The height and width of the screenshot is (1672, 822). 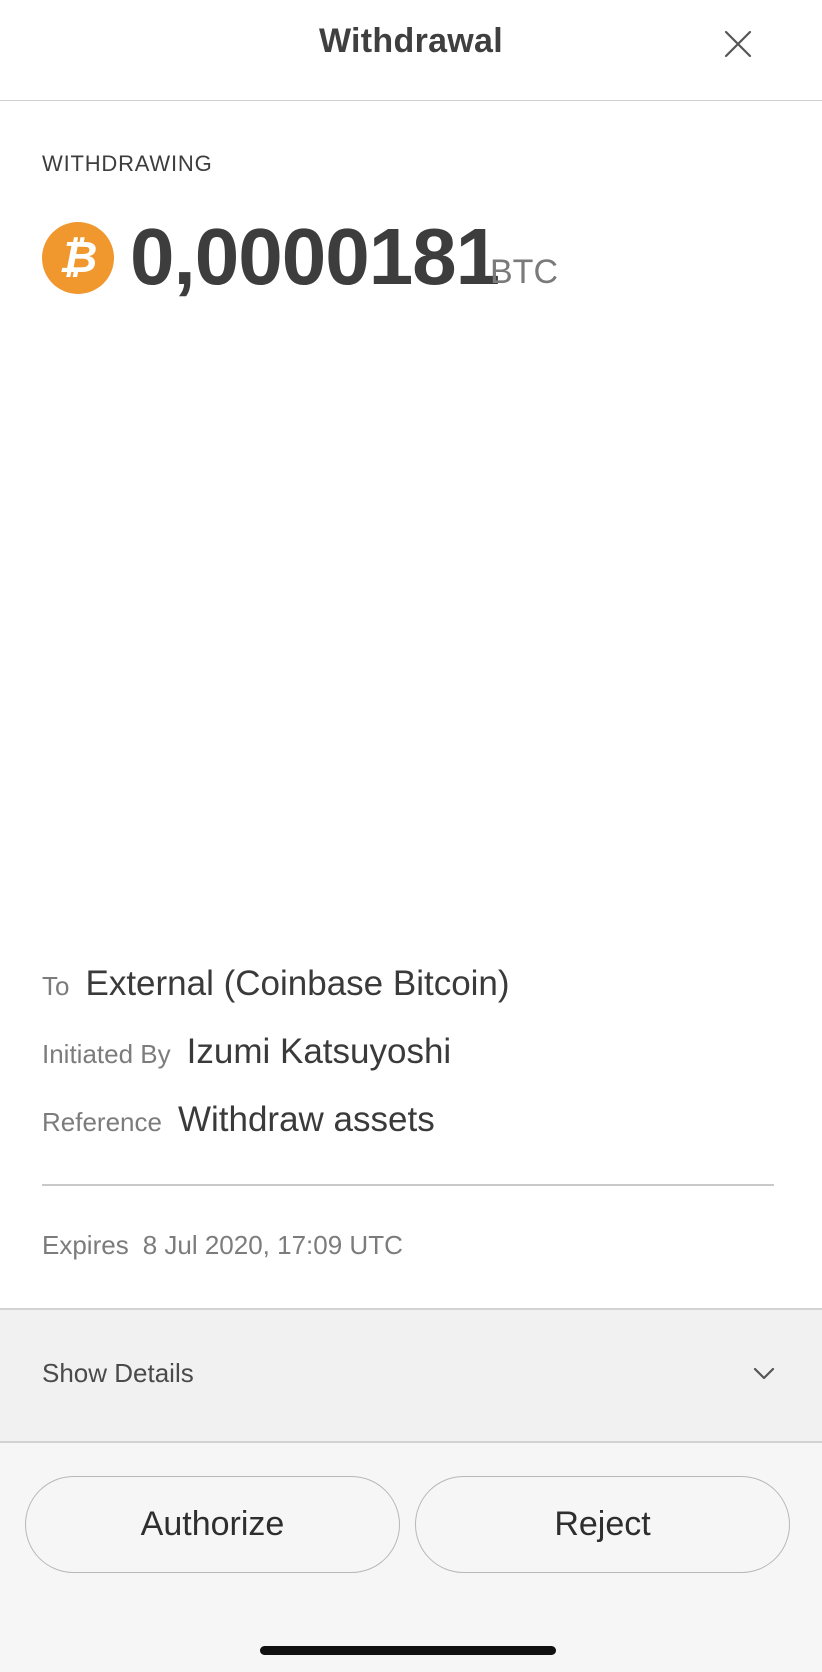 What do you see at coordinates (602, 1524) in the screenshot?
I see `reject-button: Reject` at bounding box center [602, 1524].